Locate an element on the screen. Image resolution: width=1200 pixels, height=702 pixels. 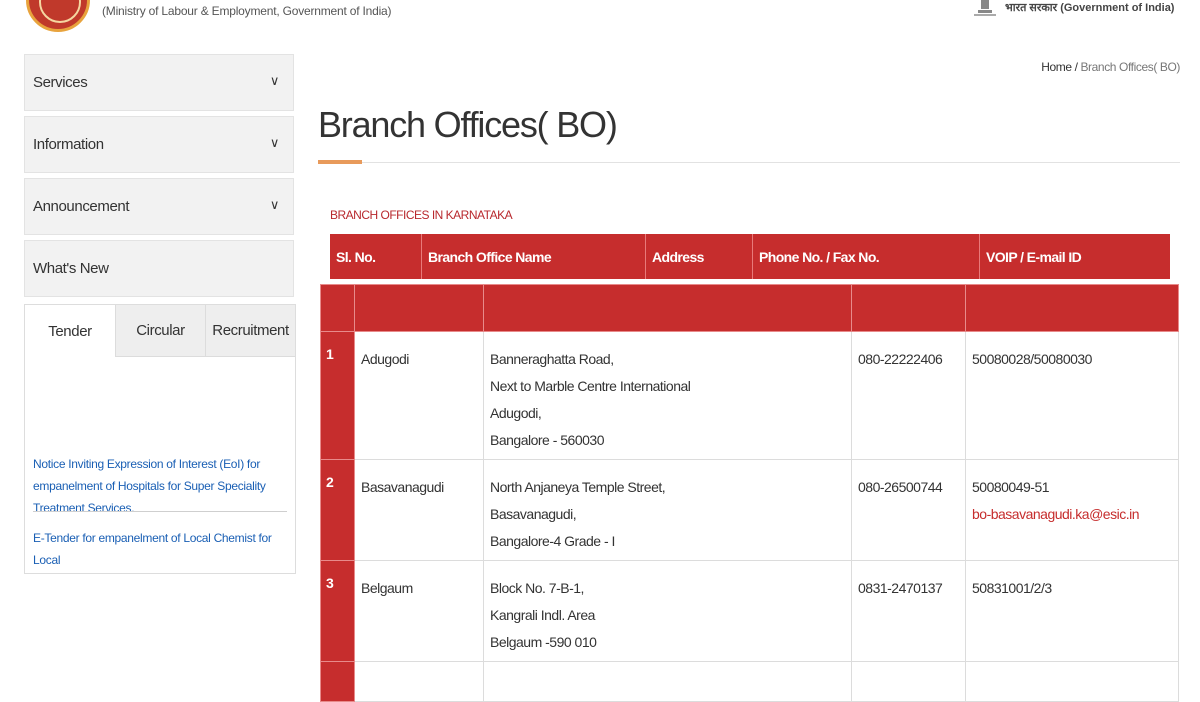
address-line: Adugodi, is located at coordinates (516, 413).